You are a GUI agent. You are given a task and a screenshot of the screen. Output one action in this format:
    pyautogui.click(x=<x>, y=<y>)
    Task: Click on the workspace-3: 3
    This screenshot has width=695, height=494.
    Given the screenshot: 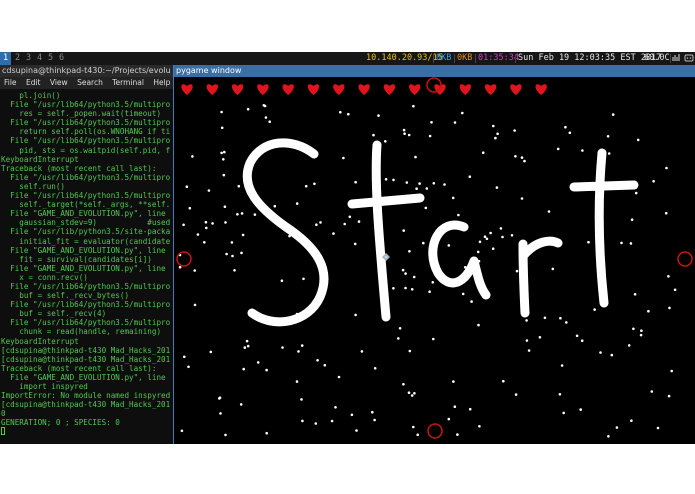 What is the action you would take?
    pyautogui.click(x=28, y=58)
    